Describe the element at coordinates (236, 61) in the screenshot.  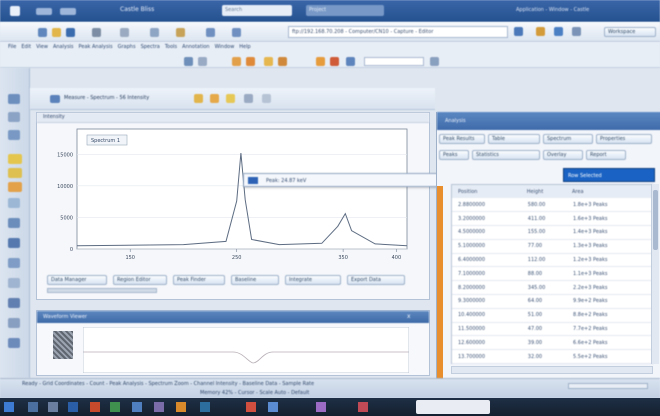
I see `chart-icon` at that location.